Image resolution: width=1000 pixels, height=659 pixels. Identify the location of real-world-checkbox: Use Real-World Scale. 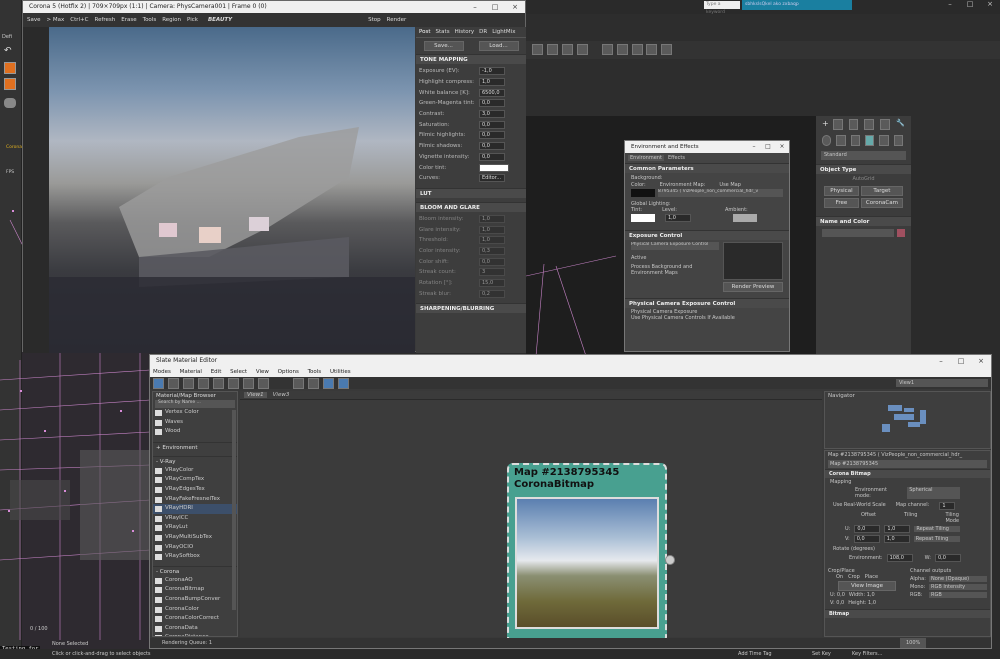
(859, 506).